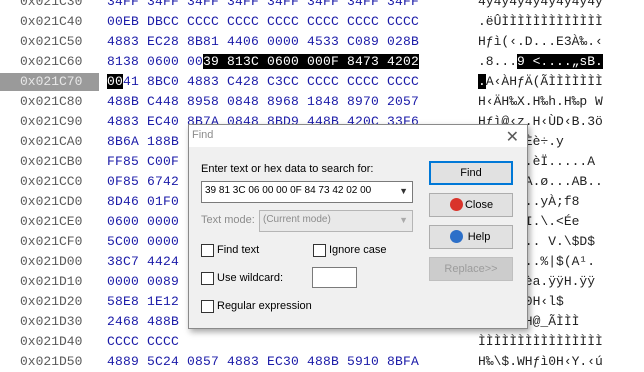  Describe the element at coordinates (143, 322) in the screenshot. I see `hex-bytes: 2468 488B` at that location.